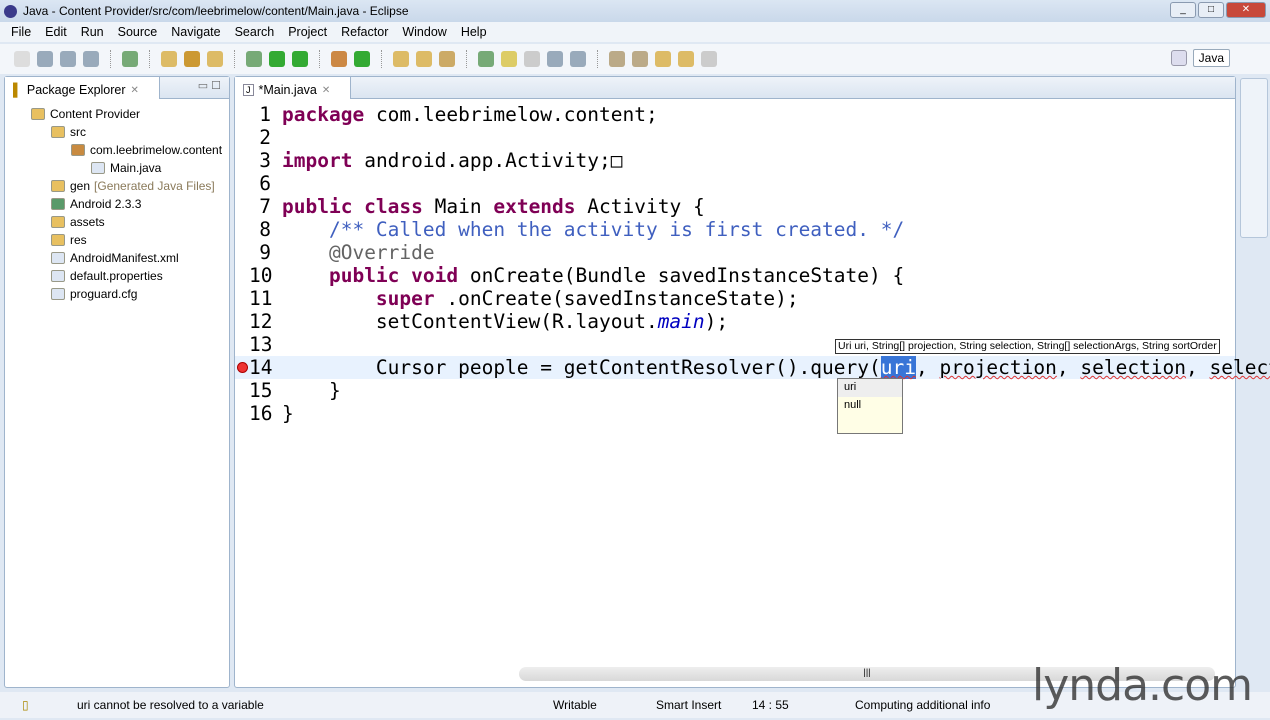 The image size is (1270, 720). Describe the element at coordinates (735, 114) in the screenshot. I see `code-line: 1 package com.leebrimelow.content;` at that location.